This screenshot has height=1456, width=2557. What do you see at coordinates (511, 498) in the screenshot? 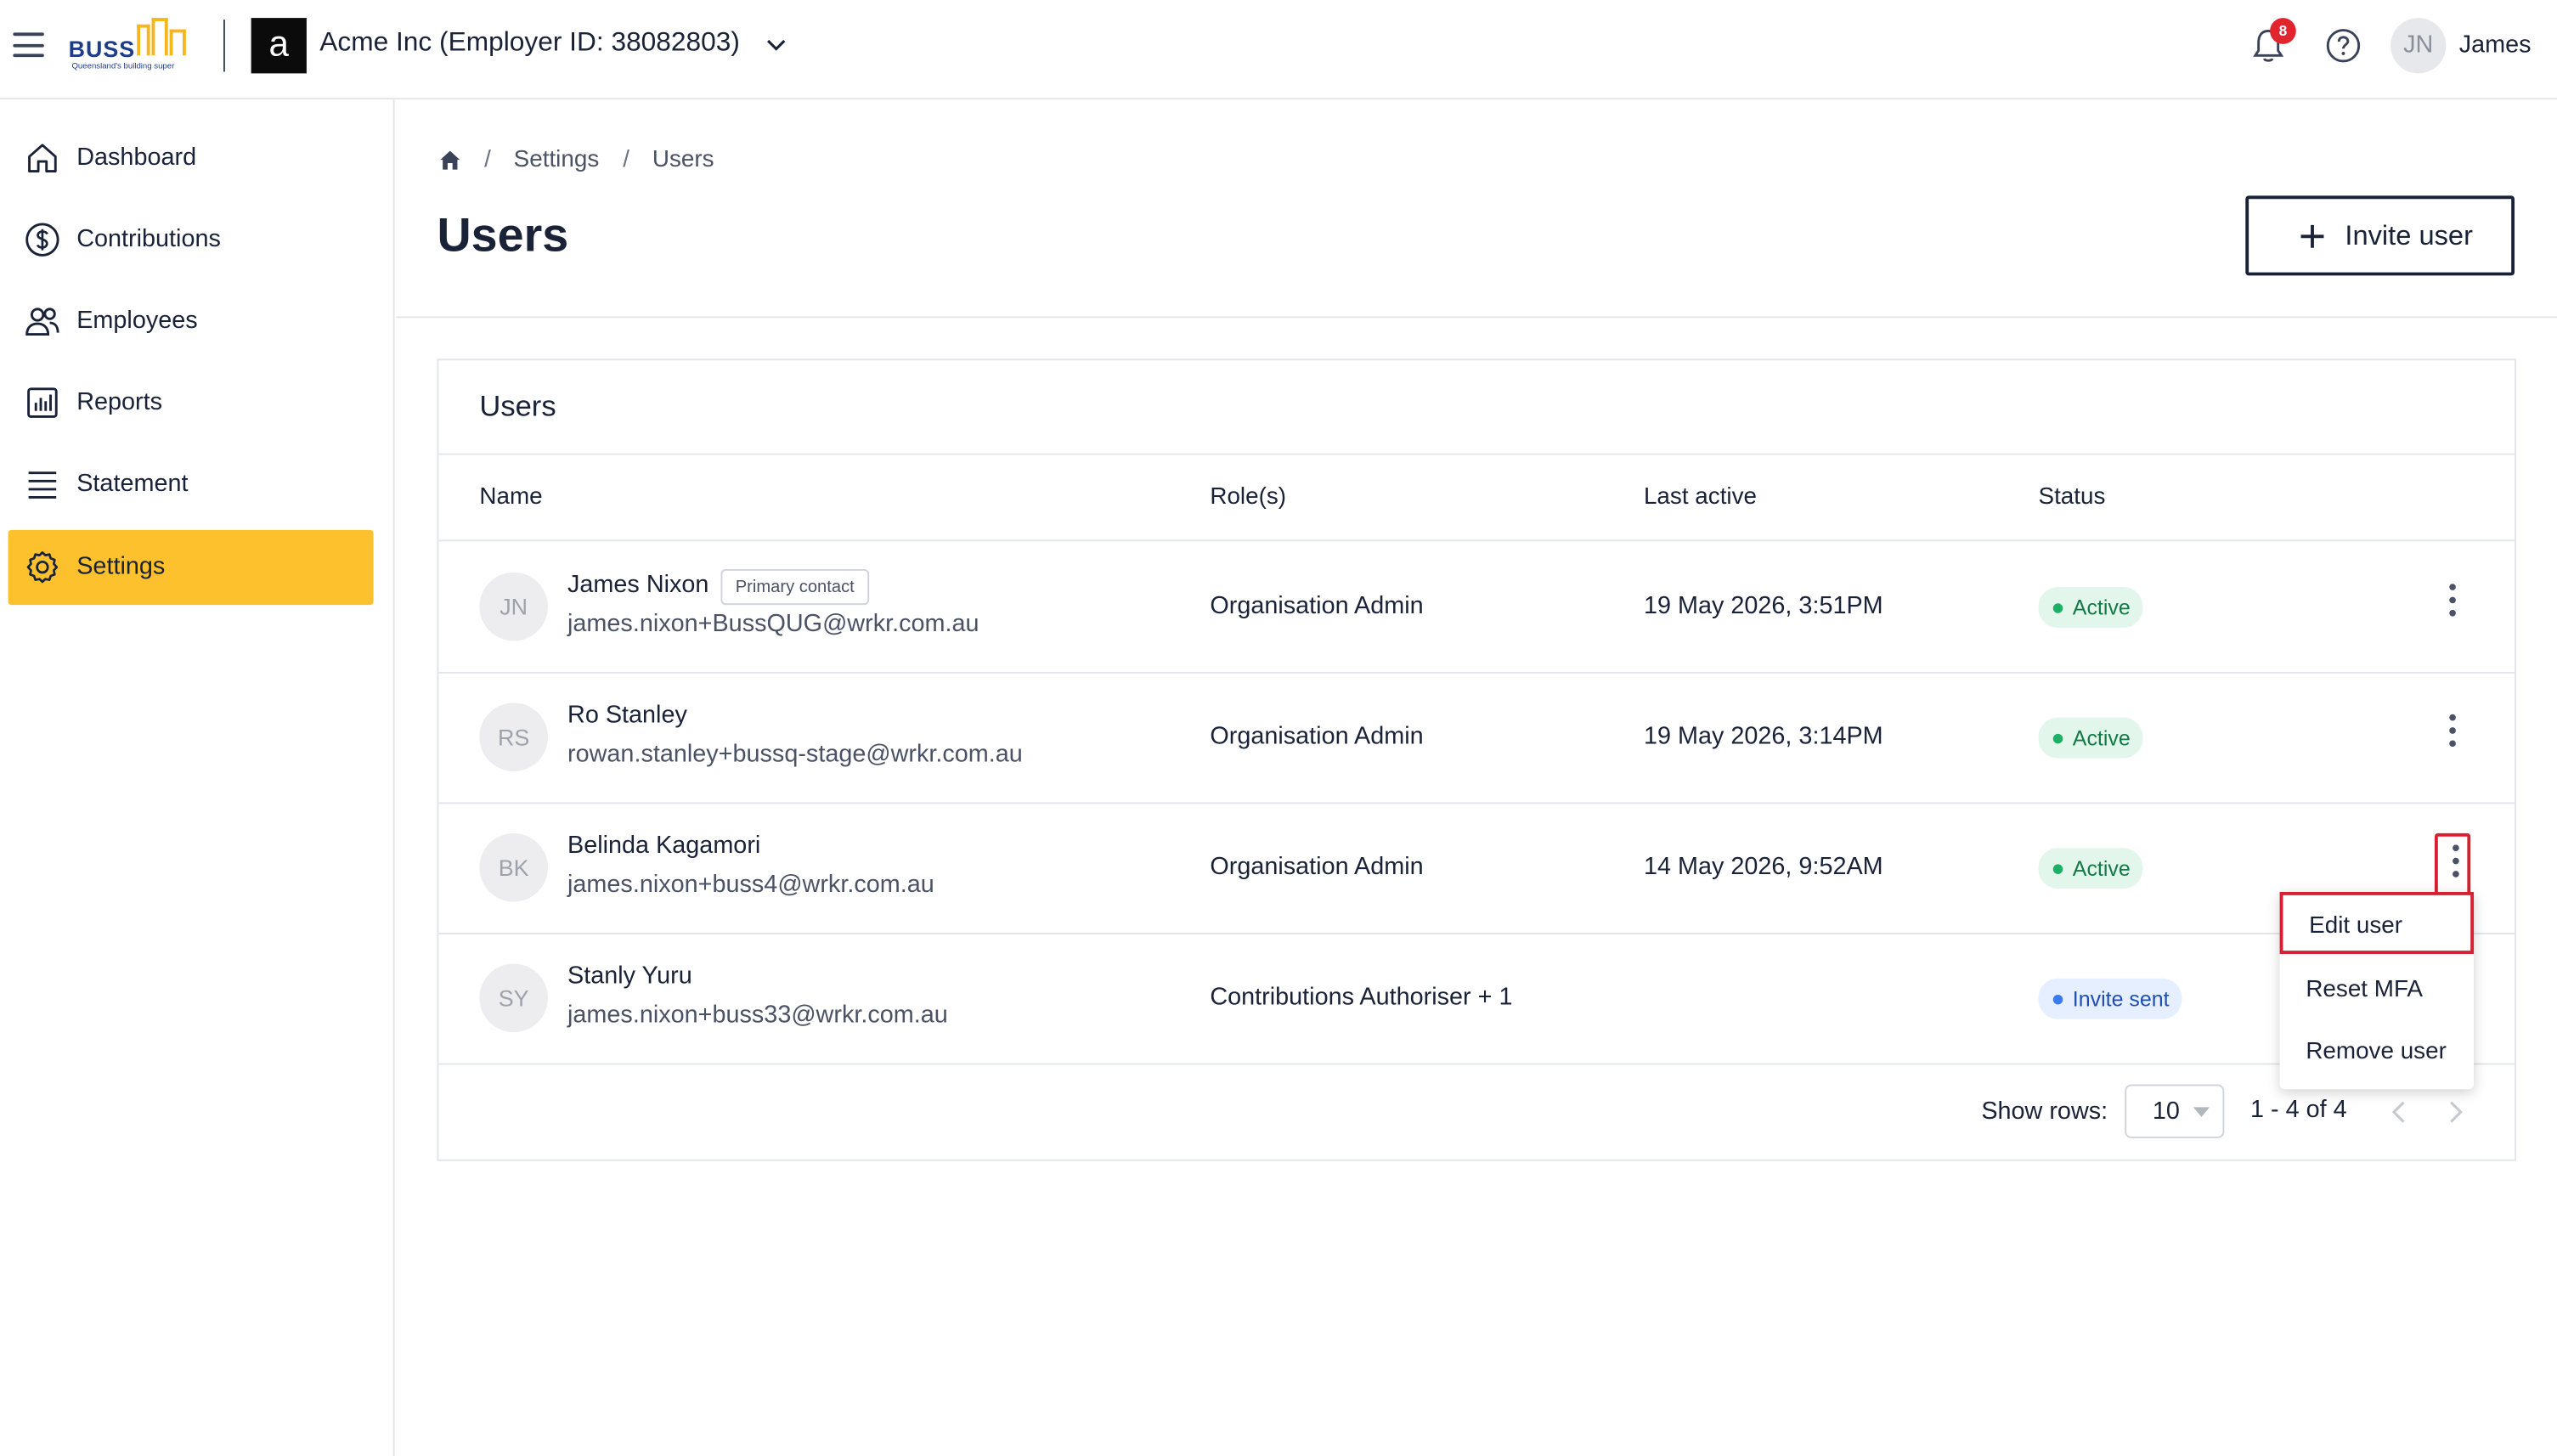
I see `column-header-name: Name` at bounding box center [511, 498].